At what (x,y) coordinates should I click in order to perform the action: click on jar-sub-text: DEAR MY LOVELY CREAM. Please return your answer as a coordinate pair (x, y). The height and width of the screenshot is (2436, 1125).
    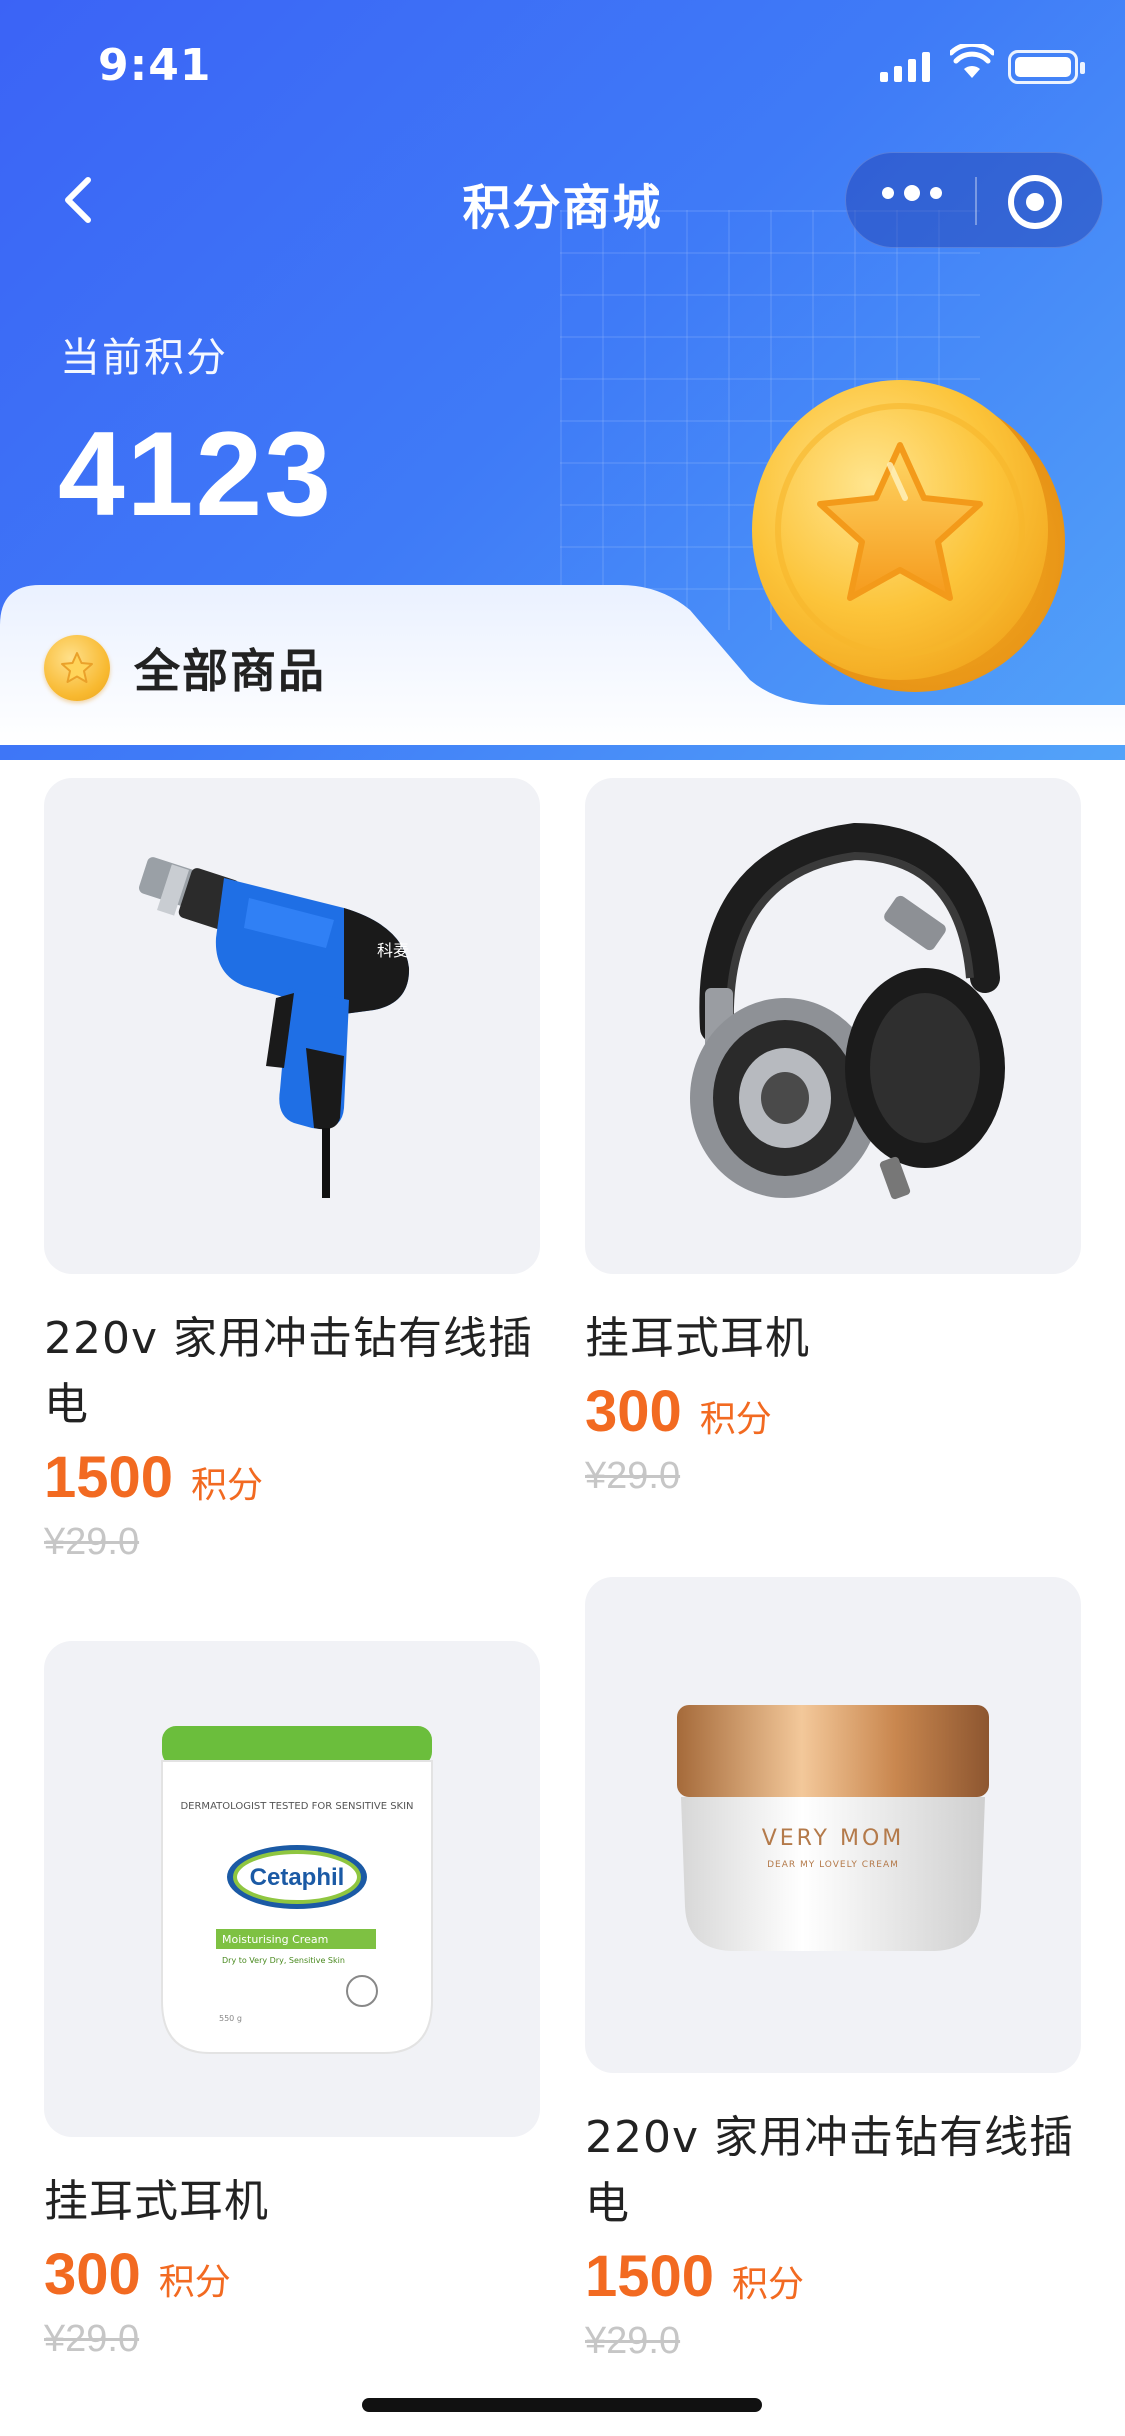
    Looking at the image, I should click on (833, 1865).